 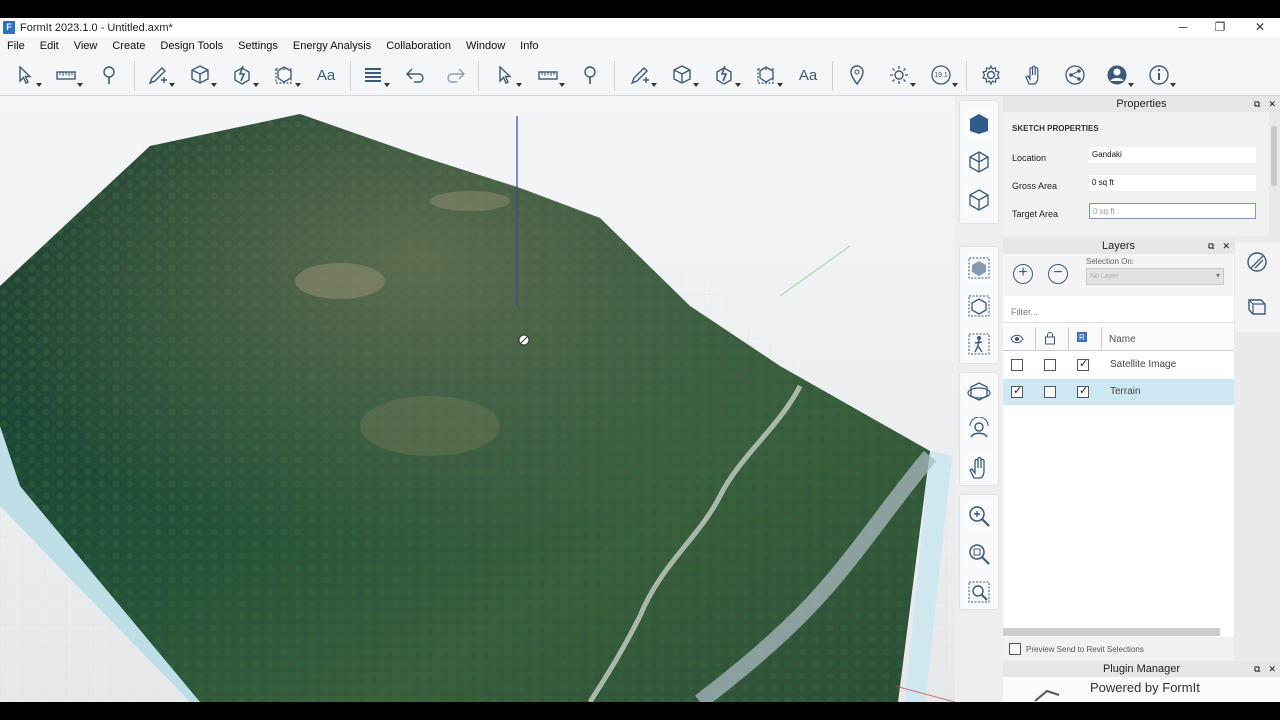 I want to click on layers-table-header: R Name, so click(x=1118, y=339).